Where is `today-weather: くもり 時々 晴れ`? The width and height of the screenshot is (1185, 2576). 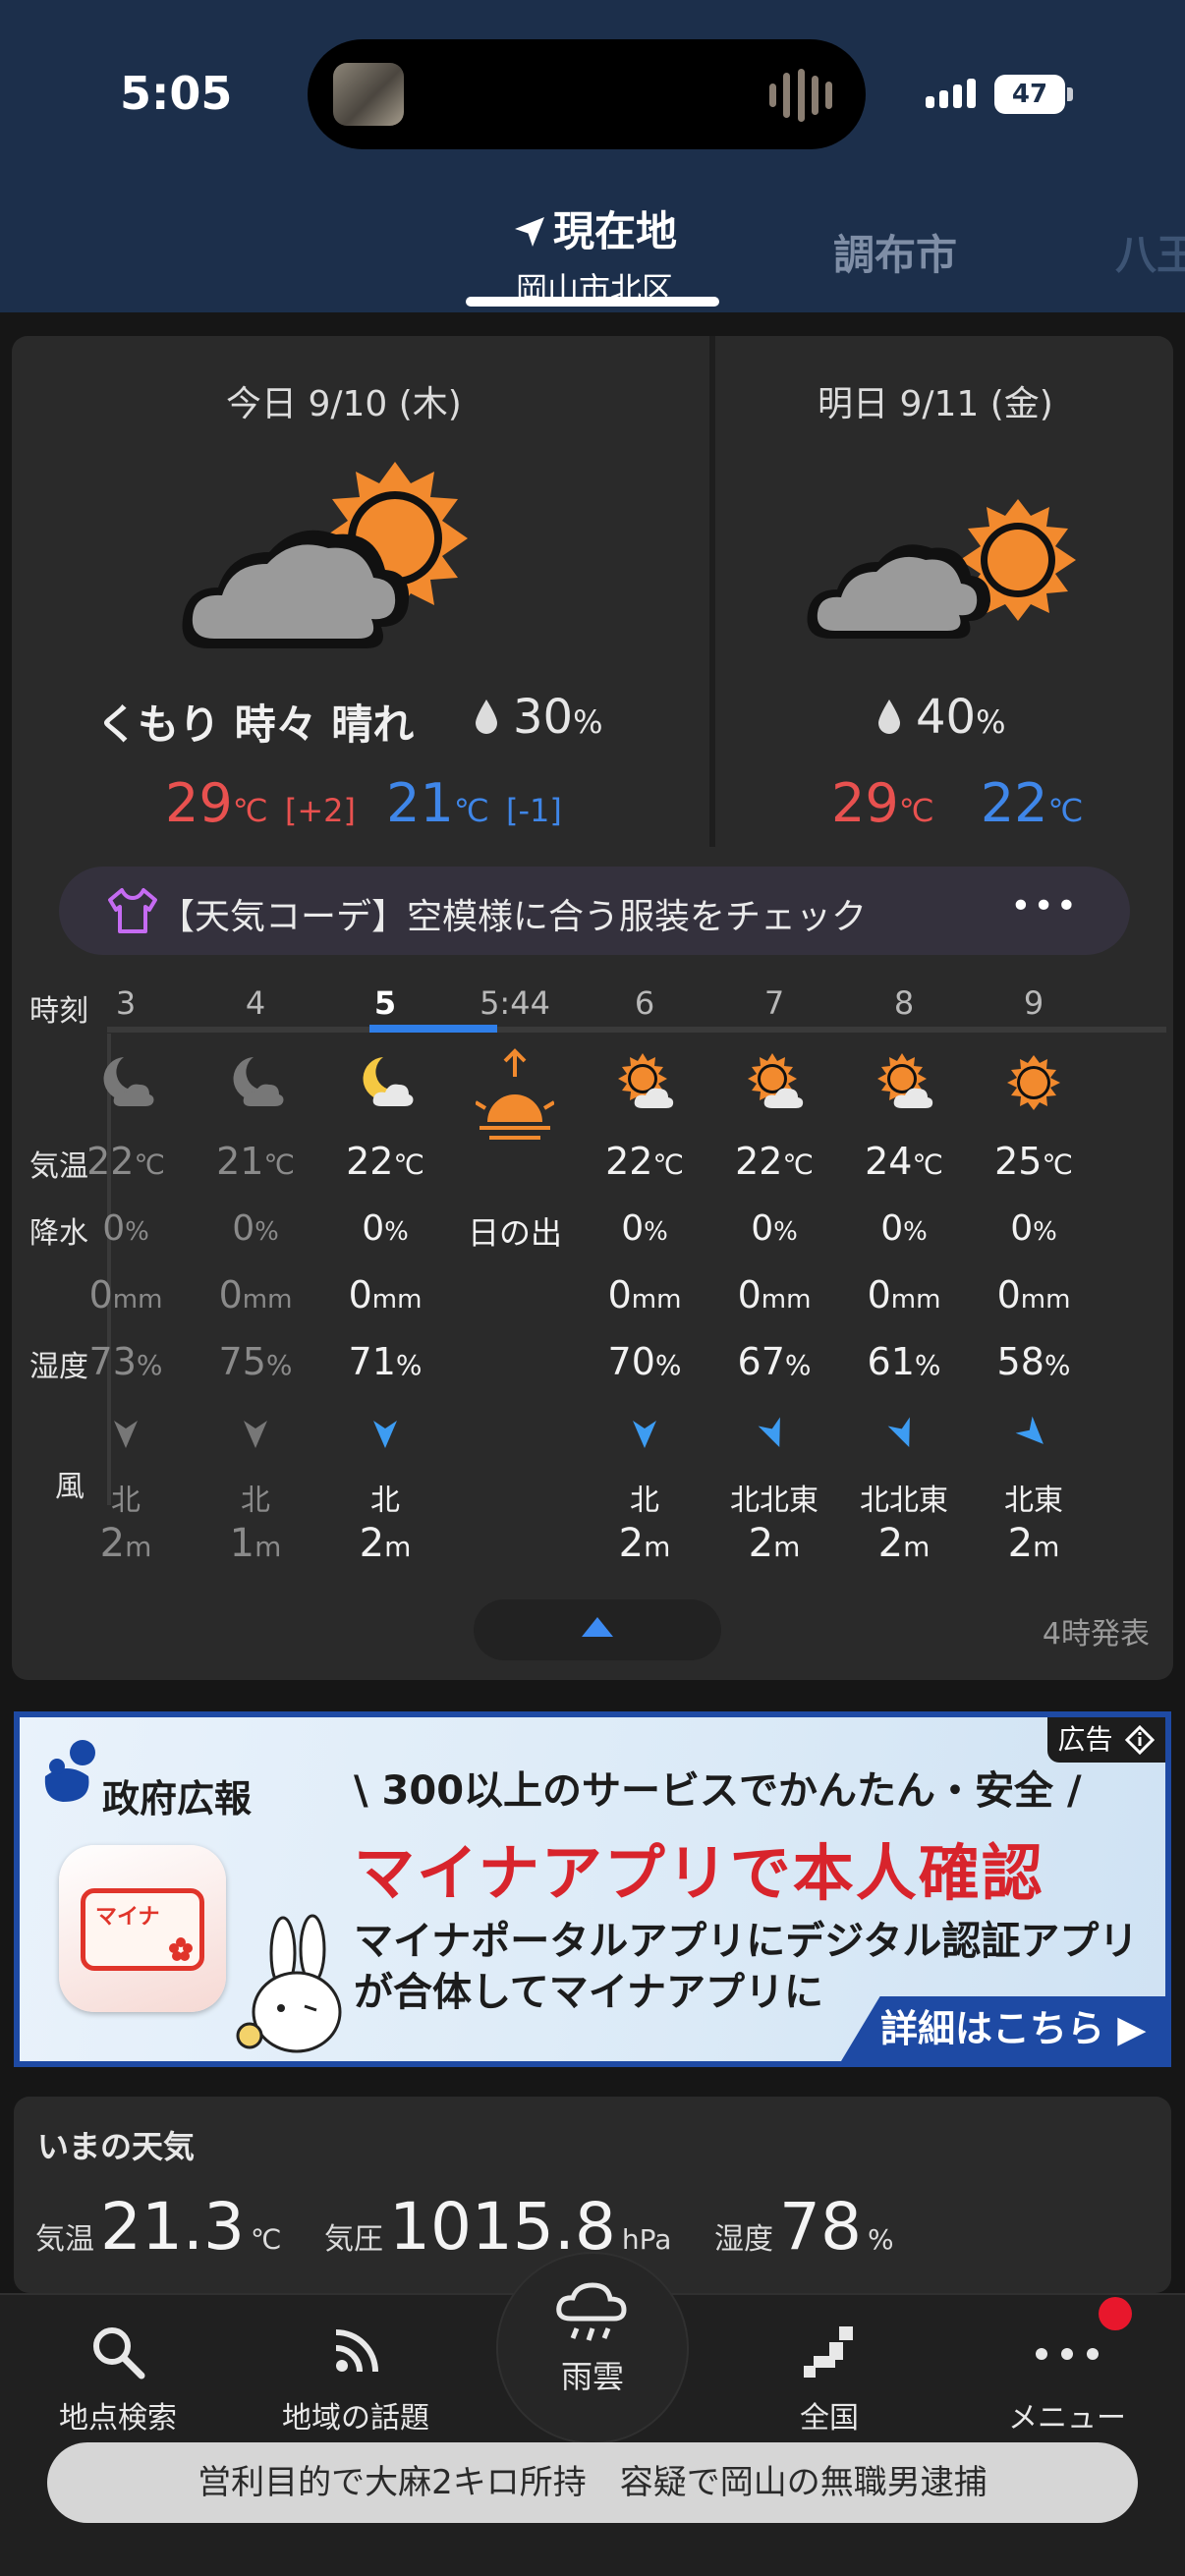 today-weather: くもり 時々 晴れ is located at coordinates (256, 724).